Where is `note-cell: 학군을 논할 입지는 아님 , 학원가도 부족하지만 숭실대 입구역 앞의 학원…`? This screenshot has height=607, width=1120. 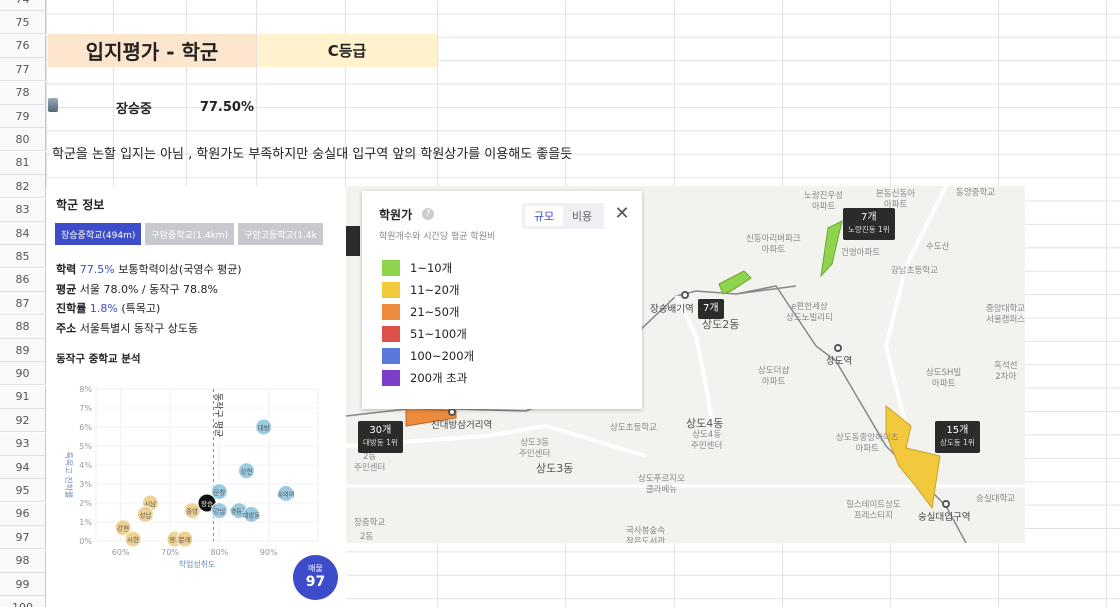 note-cell: 학군을 논할 입지는 아님 , 학원가도 부족하지만 숭실대 입구역 앞의 학원… is located at coordinates (402, 152).